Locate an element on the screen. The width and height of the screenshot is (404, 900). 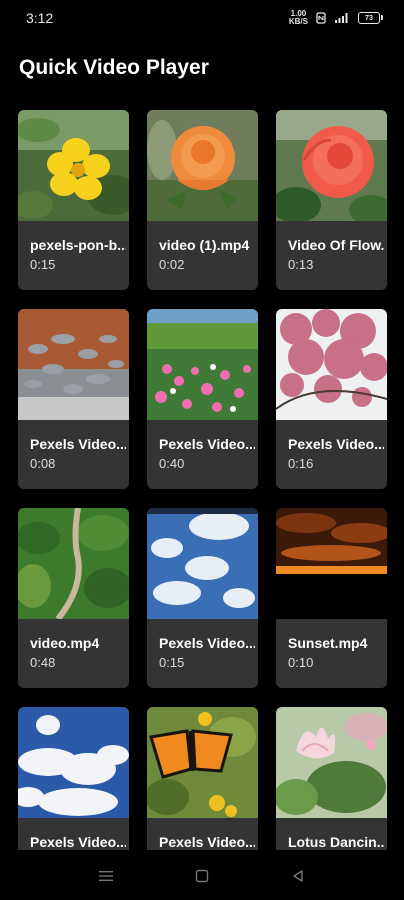
video-card: video.mp4 0:48 is located at coordinates (73, 598).